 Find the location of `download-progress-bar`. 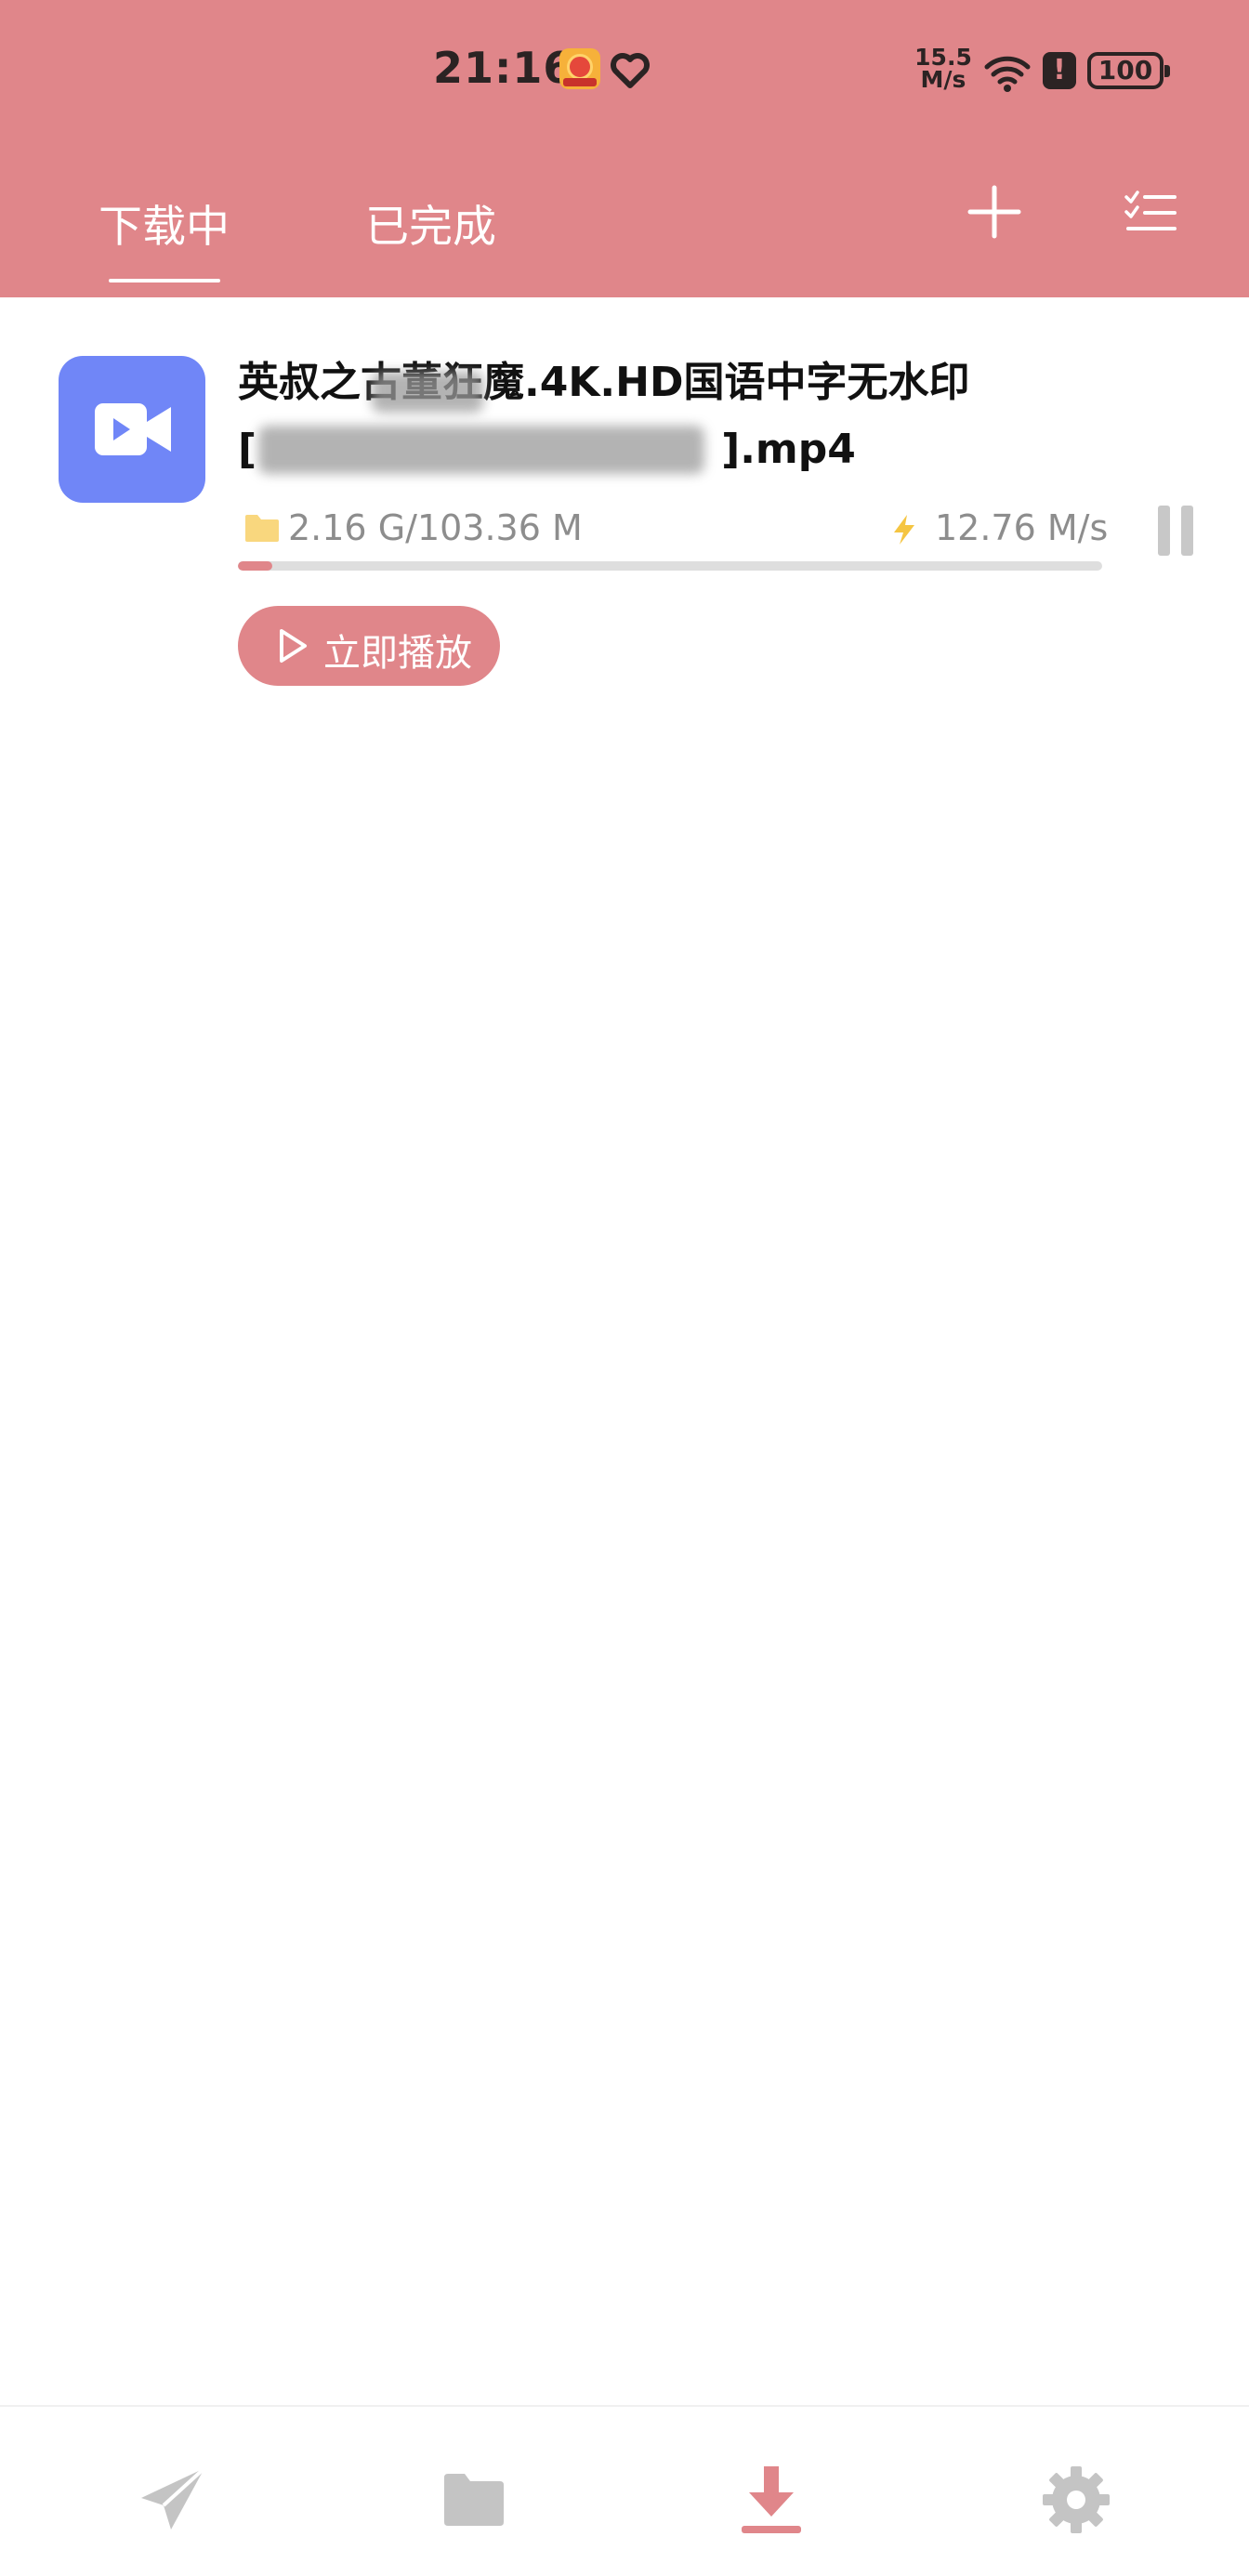

download-progress-bar is located at coordinates (670, 566).